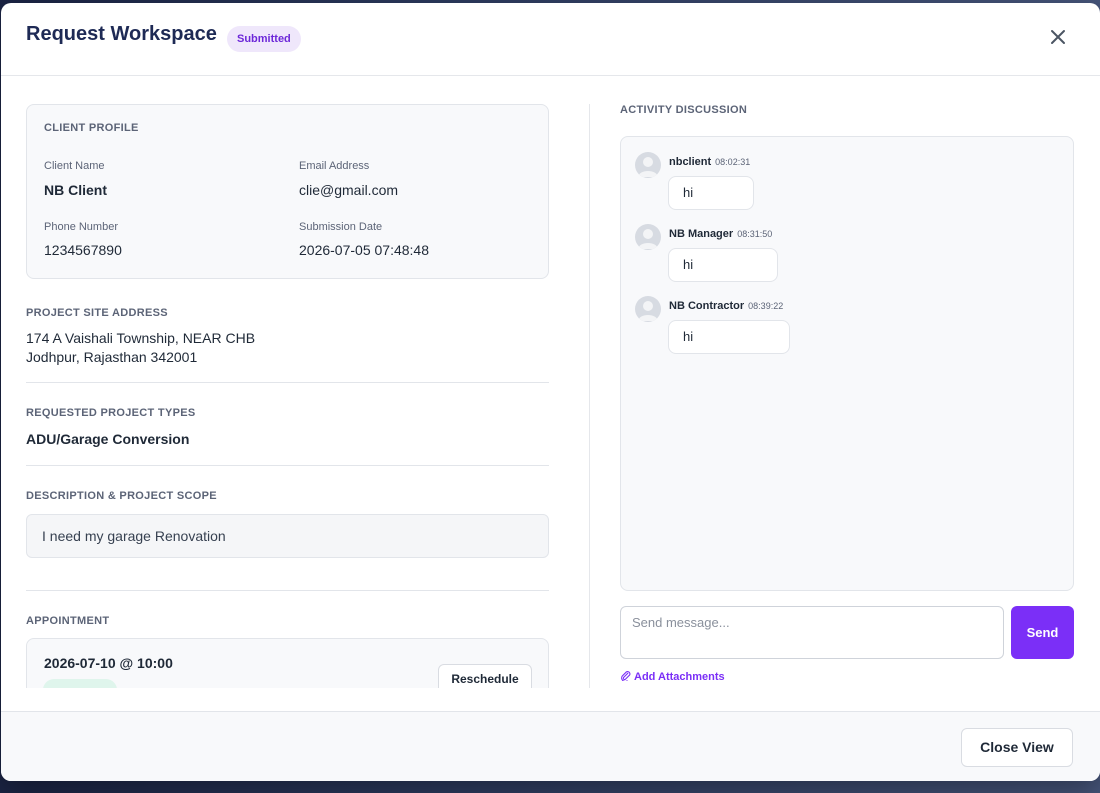  I want to click on client-profile-label: CLIENT PROFILE, so click(91, 128).